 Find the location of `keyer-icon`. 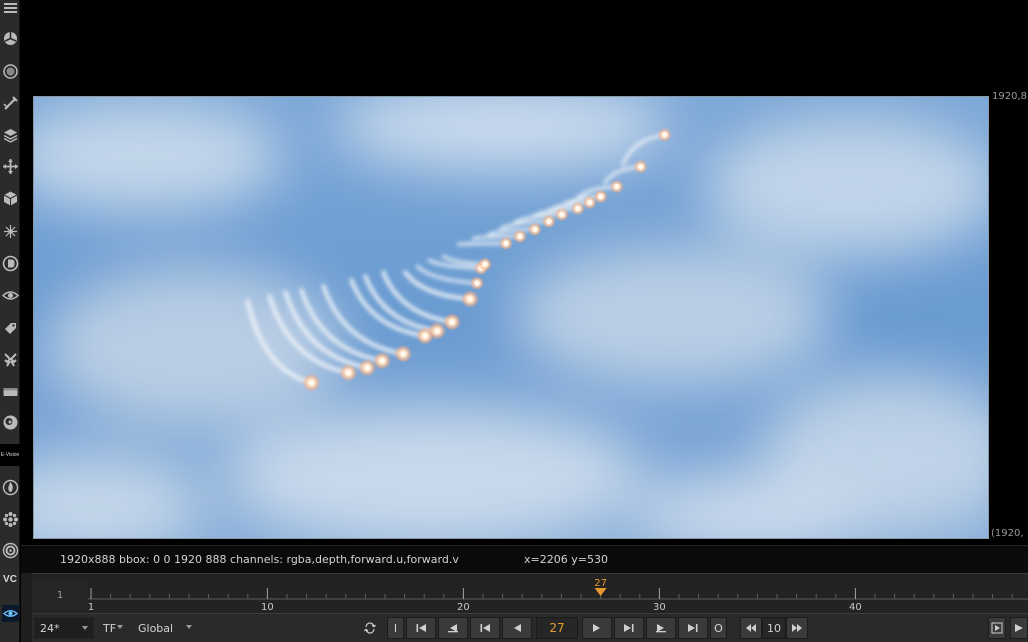

keyer-icon is located at coordinates (10, 198).